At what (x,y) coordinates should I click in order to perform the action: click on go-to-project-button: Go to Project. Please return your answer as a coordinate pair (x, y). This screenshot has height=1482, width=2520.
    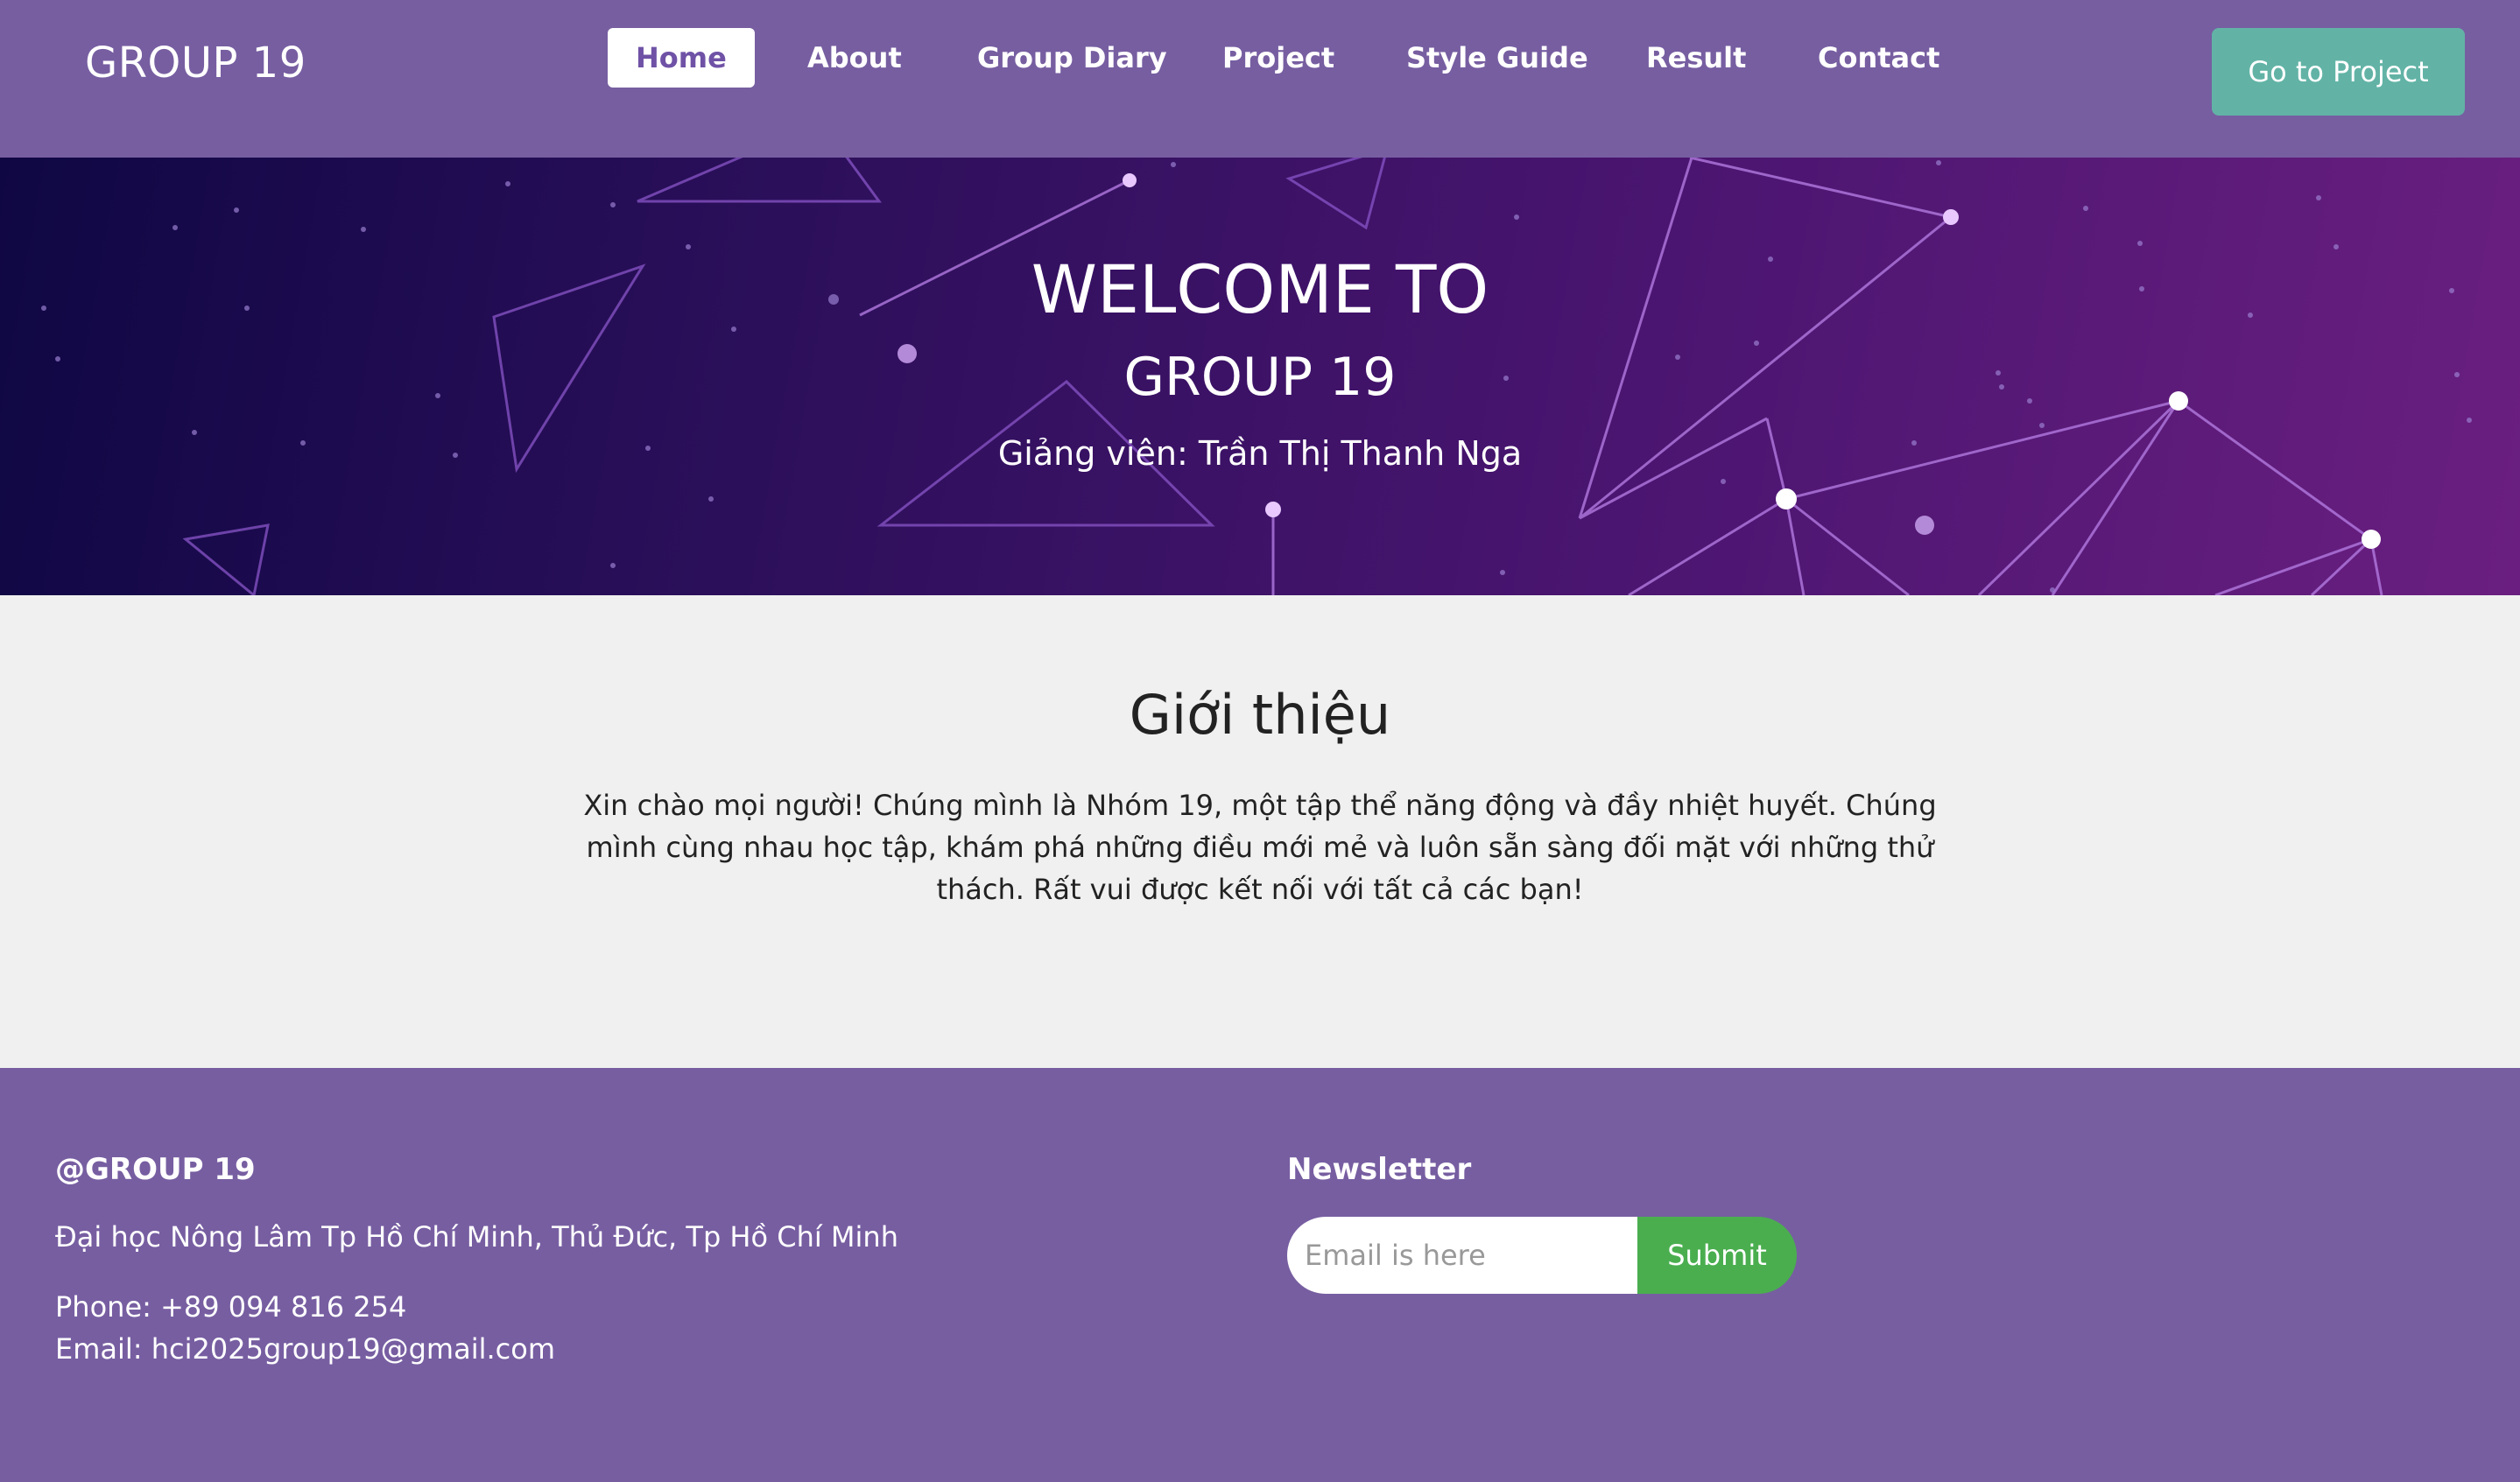
    Looking at the image, I should click on (2338, 72).